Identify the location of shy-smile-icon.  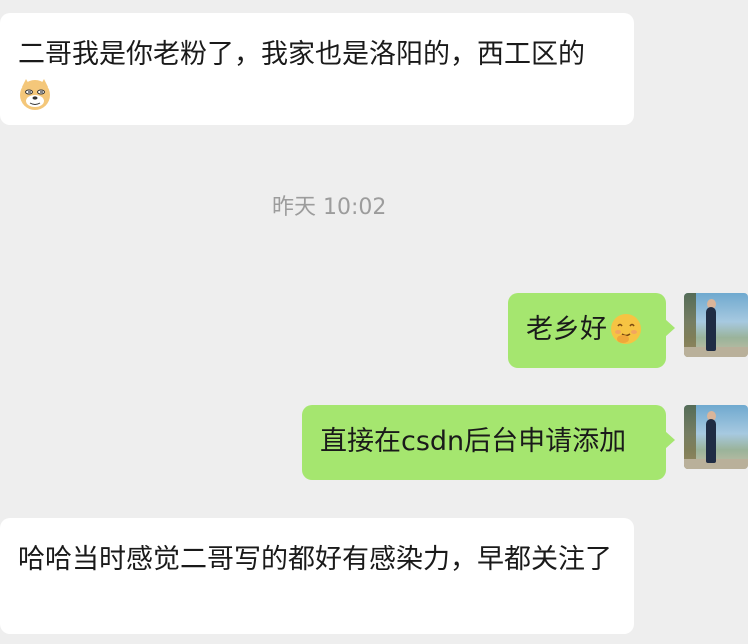
(626, 329).